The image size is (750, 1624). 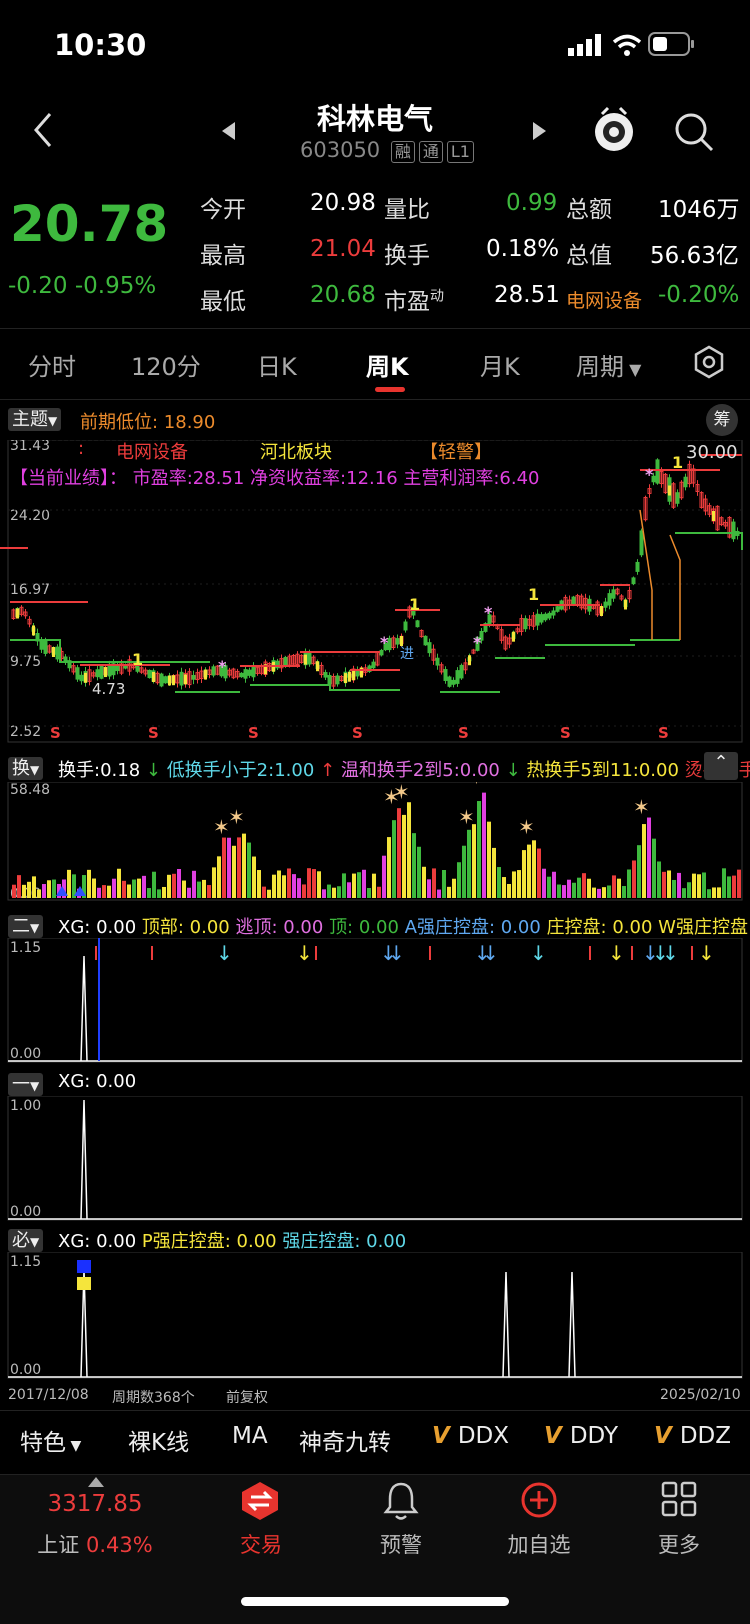 What do you see at coordinates (48, 1395) in the screenshot?
I see `start-date: 2017/12/08` at bounding box center [48, 1395].